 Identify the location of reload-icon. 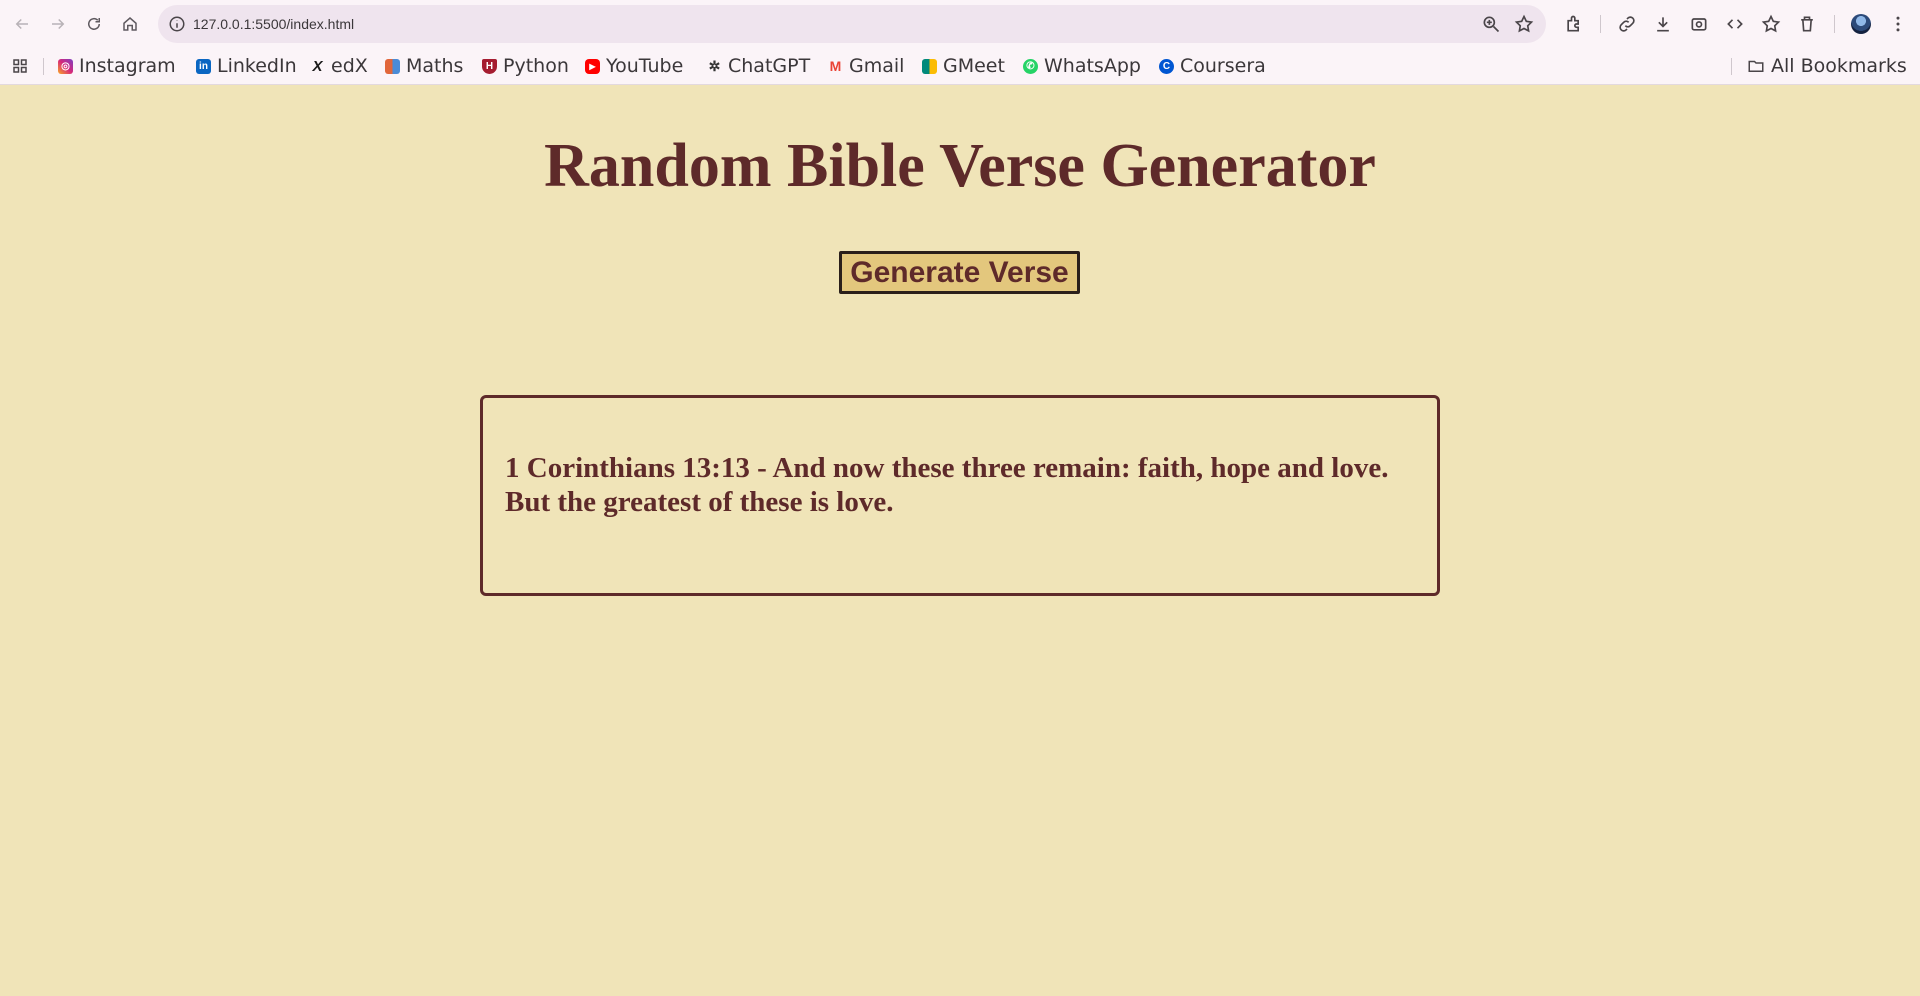
(94, 23).